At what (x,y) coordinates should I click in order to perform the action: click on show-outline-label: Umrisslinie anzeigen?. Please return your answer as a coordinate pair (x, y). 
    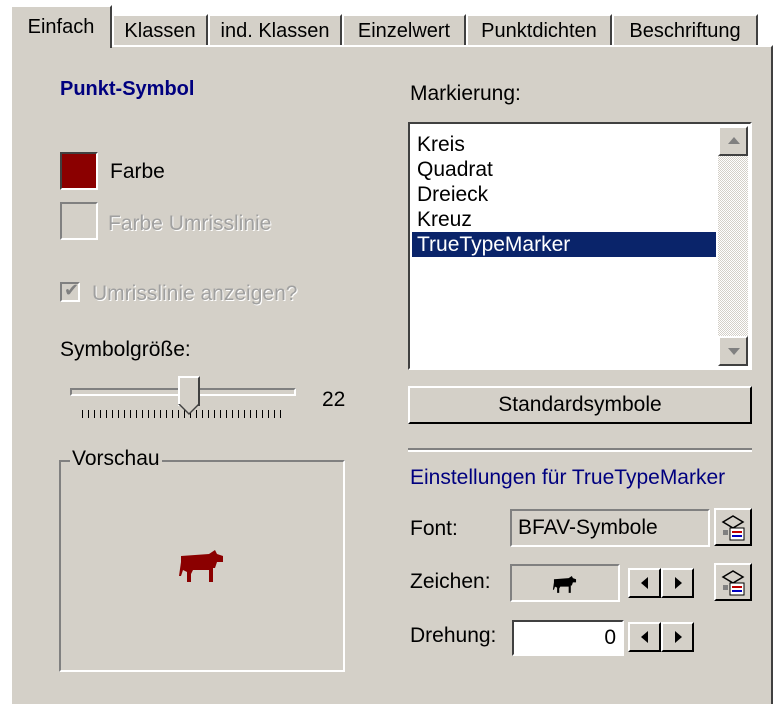
    Looking at the image, I should click on (195, 293).